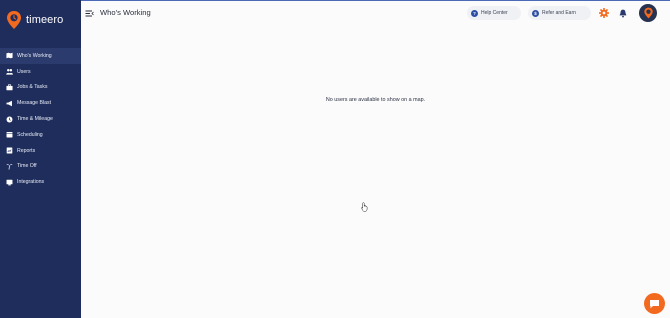 This screenshot has height=318, width=670. What do you see at coordinates (40, 72) in the screenshot?
I see `sidebar-item-users: Users` at bounding box center [40, 72].